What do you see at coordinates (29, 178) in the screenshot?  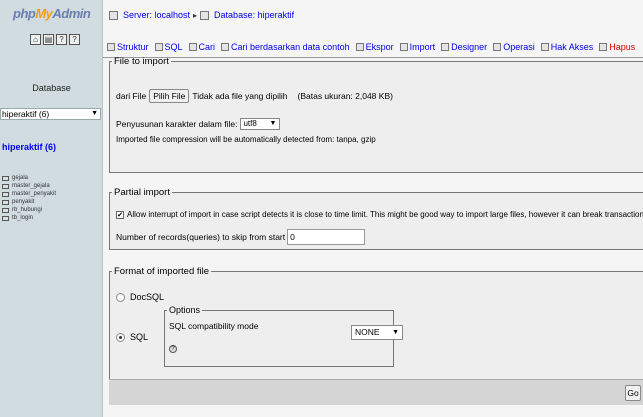 I see `table-item: gejala` at bounding box center [29, 178].